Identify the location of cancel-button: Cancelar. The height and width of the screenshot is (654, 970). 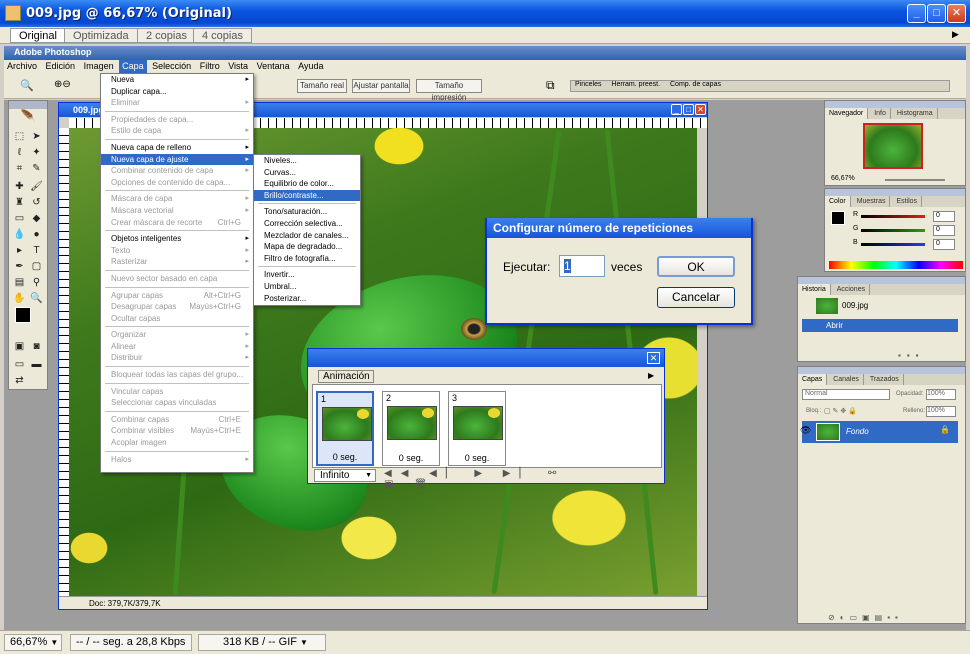
(696, 297).